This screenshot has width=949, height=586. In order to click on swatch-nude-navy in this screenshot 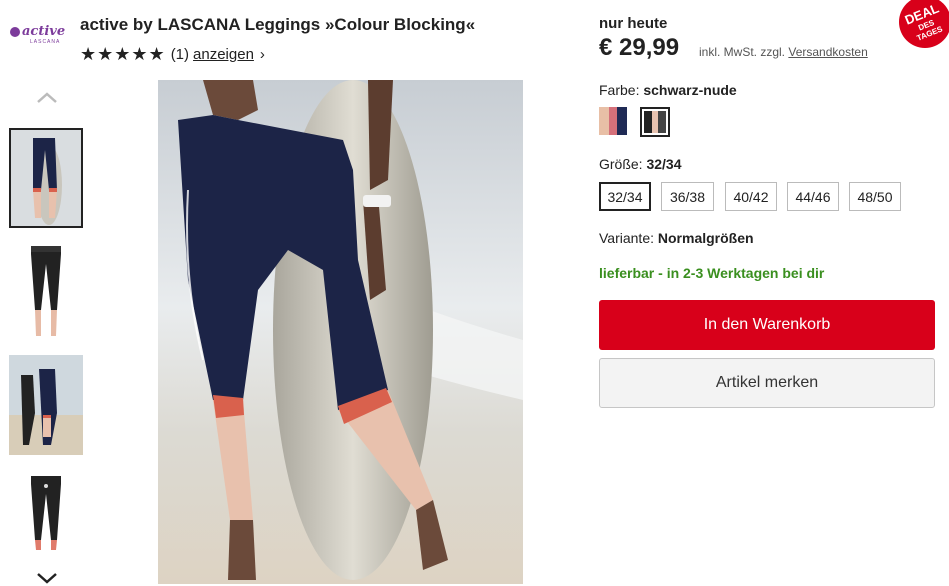, I will do `click(613, 121)`.